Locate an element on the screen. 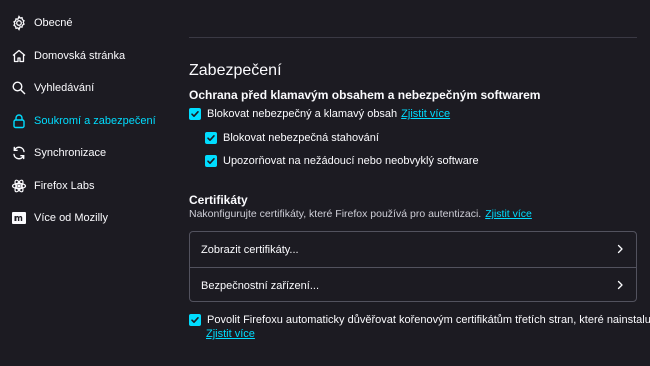  sidebar-item-privacy: Soukromí a zabezpečení is located at coordinates (90, 121).